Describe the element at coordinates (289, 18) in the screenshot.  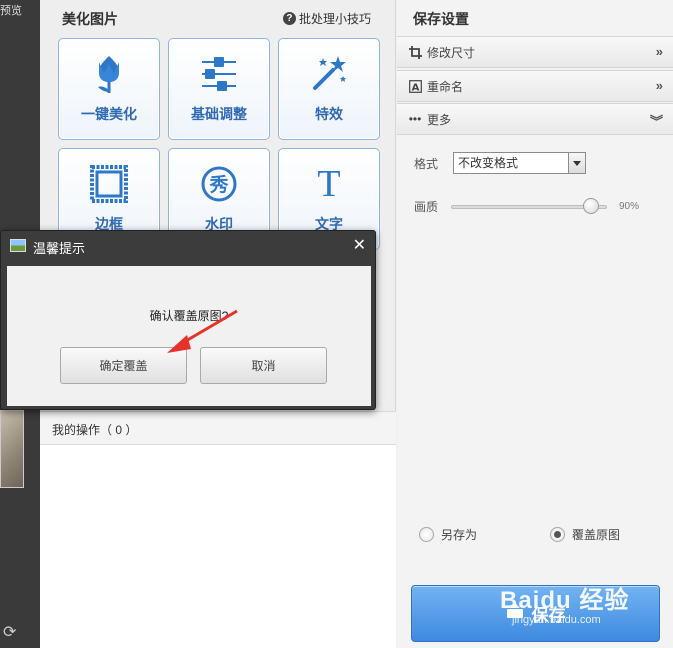
I see `help-icon: ?` at that location.